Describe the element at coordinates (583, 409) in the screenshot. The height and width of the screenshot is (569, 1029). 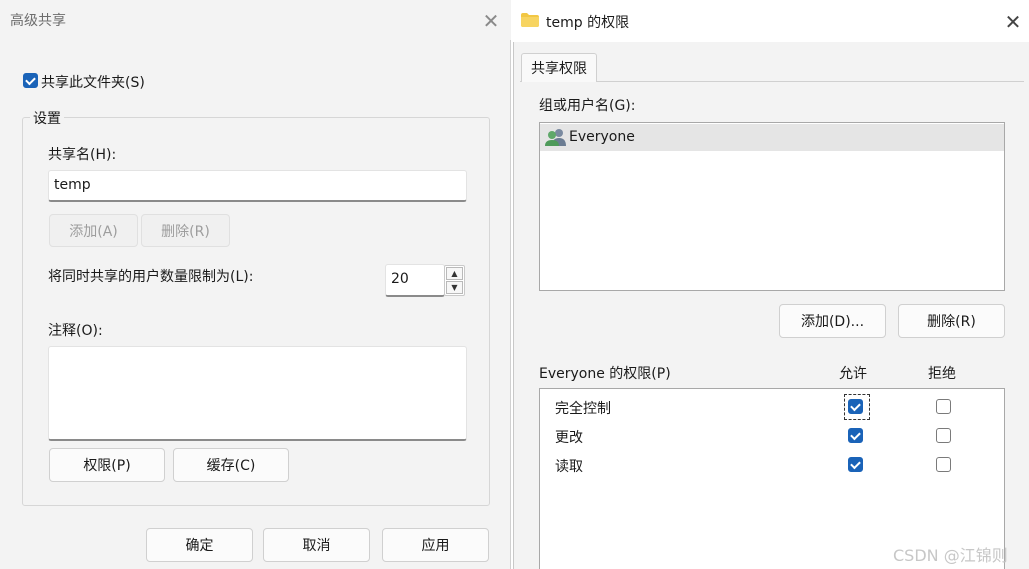
I see `permission-name: 完全控制` at that location.